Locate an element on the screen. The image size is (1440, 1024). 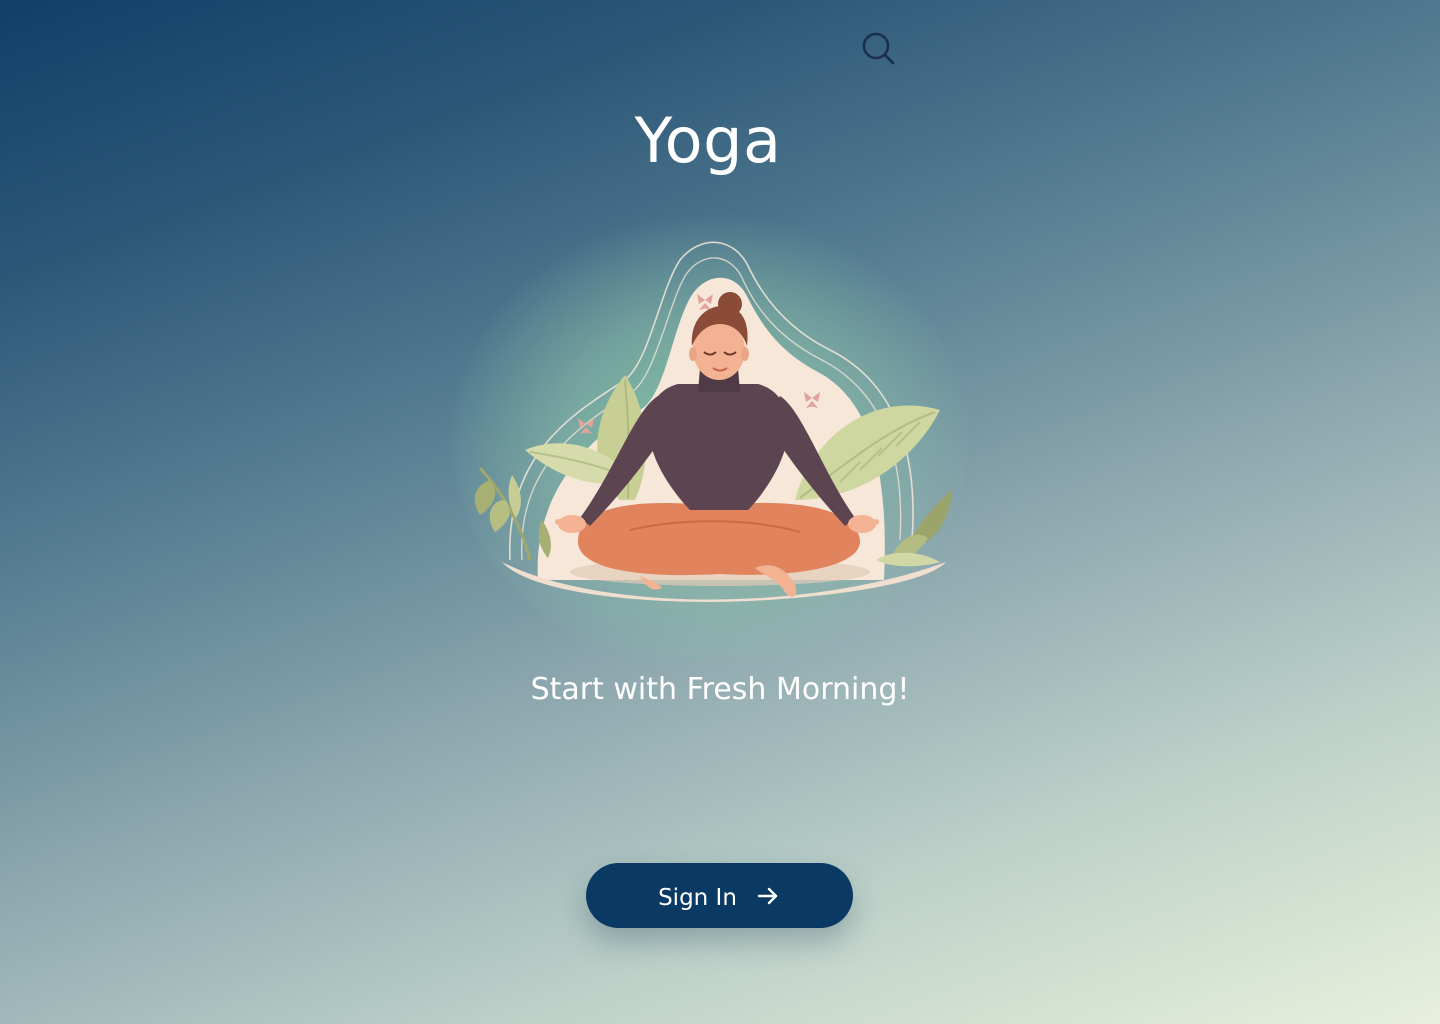
tagline: Start with Fresh Morning! is located at coordinates (720, 689).